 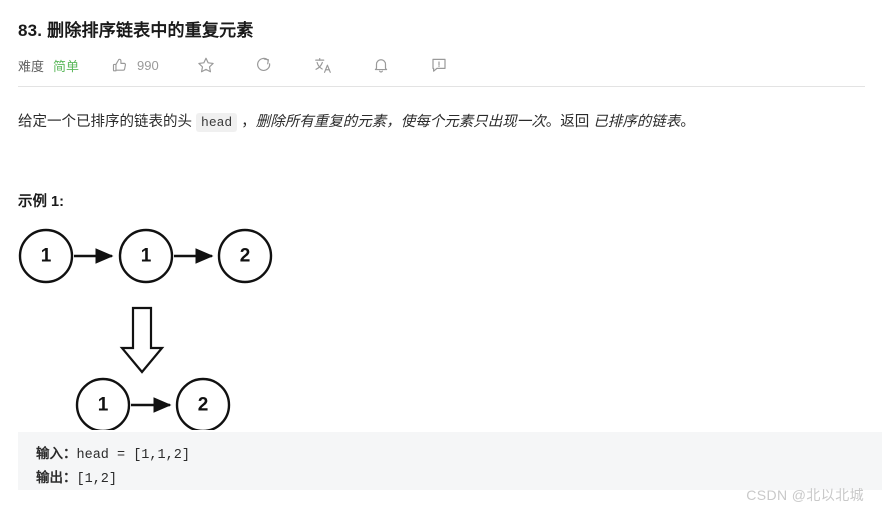 I want to click on share-icon, so click(x=264, y=65).